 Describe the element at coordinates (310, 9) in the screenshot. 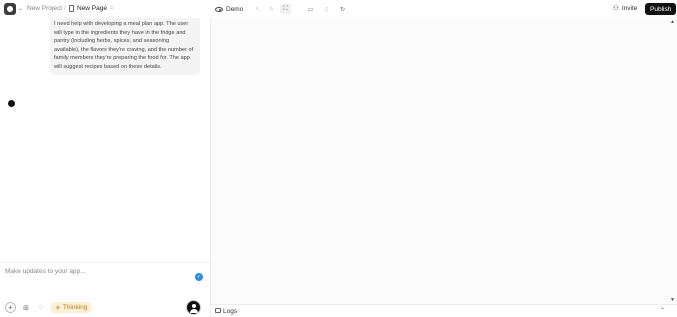

I see `desktop-icon: ▭` at that location.